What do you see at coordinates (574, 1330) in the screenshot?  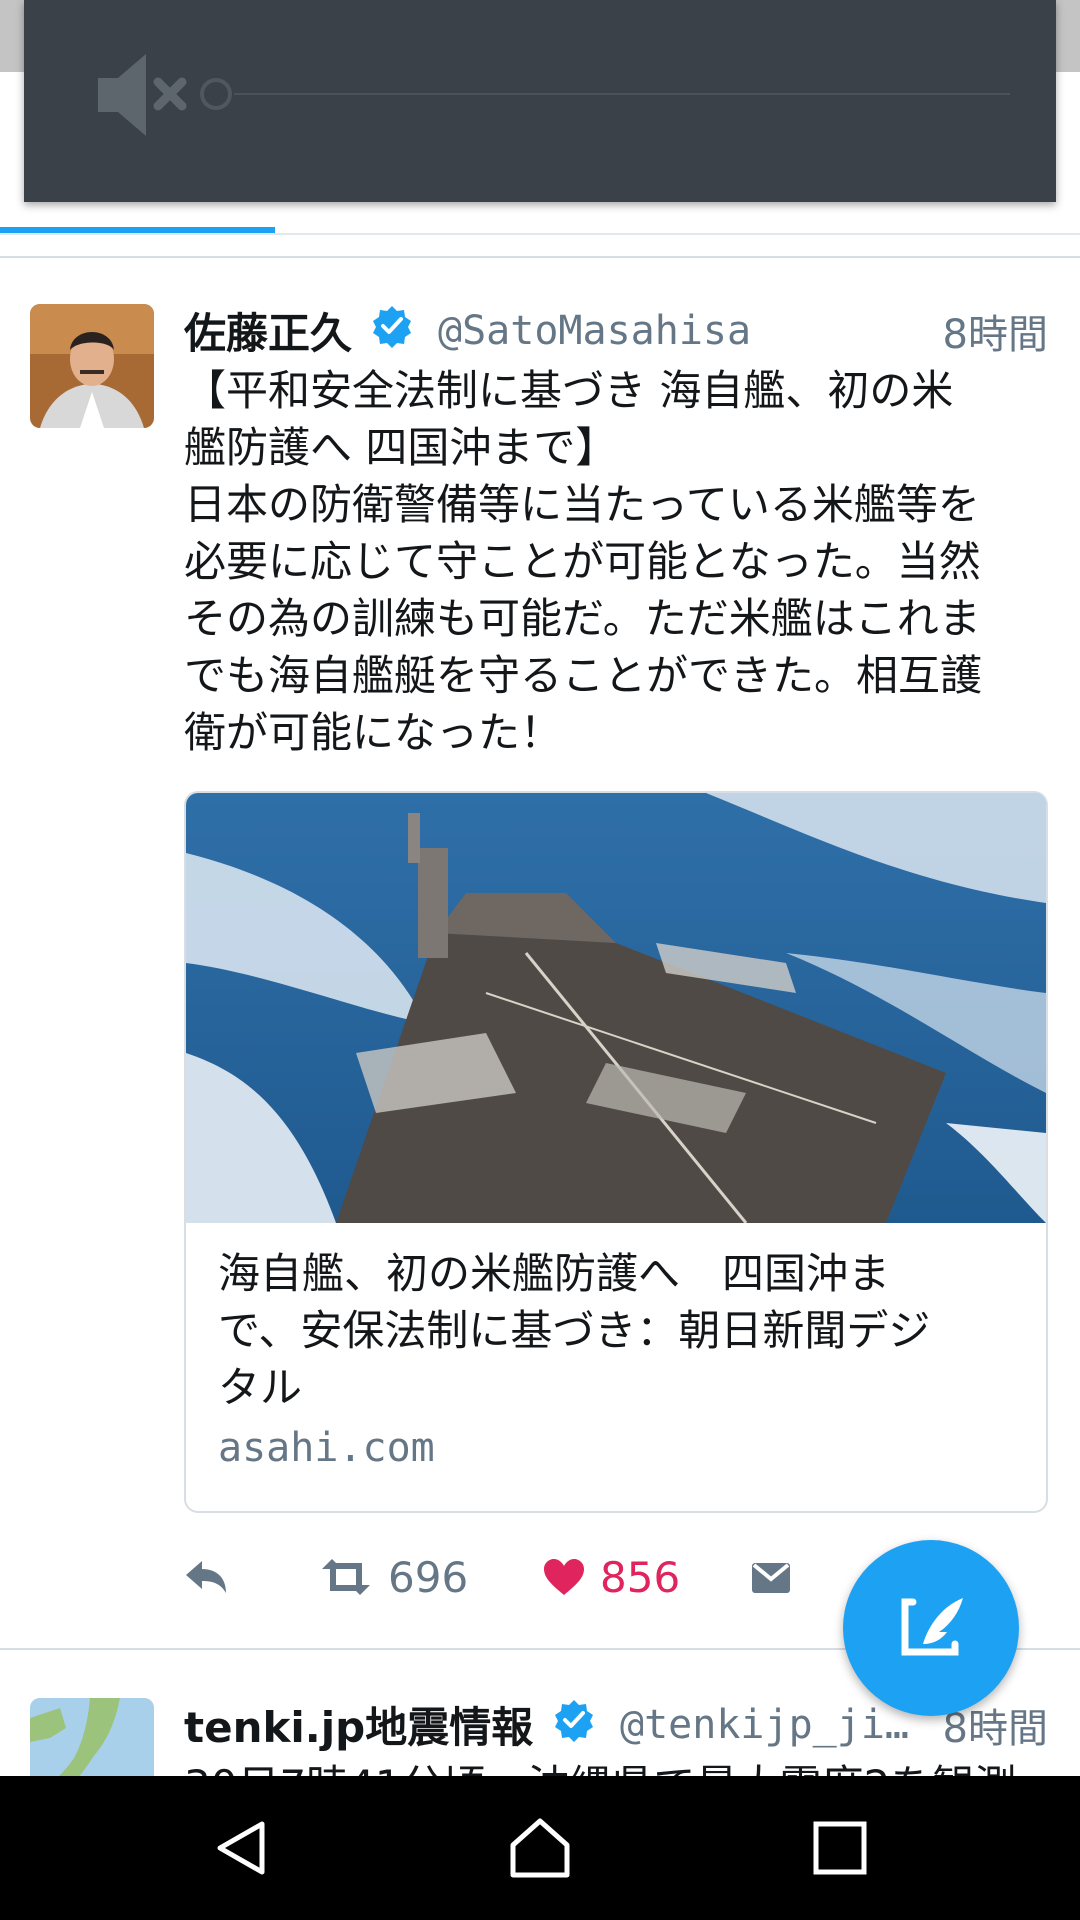 I see `card-title-line: で、安保法制に基づき：朝日新聞デジ` at bounding box center [574, 1330].